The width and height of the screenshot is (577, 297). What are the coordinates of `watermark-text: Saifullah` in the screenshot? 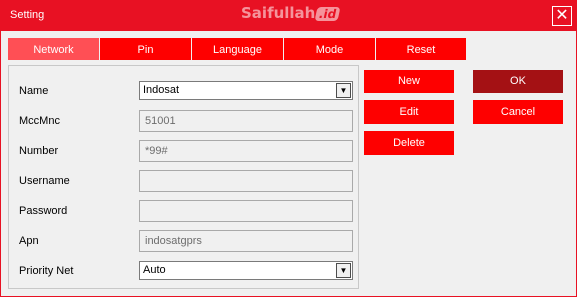 It's located at (278, 13).